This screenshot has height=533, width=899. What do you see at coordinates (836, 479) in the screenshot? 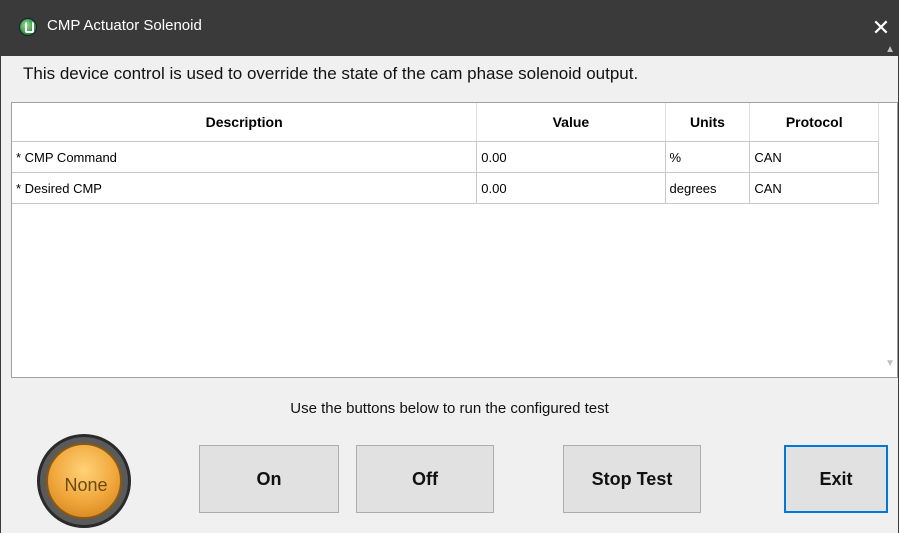
I see `exit-button: Exit` at bounding box center [836, 479].